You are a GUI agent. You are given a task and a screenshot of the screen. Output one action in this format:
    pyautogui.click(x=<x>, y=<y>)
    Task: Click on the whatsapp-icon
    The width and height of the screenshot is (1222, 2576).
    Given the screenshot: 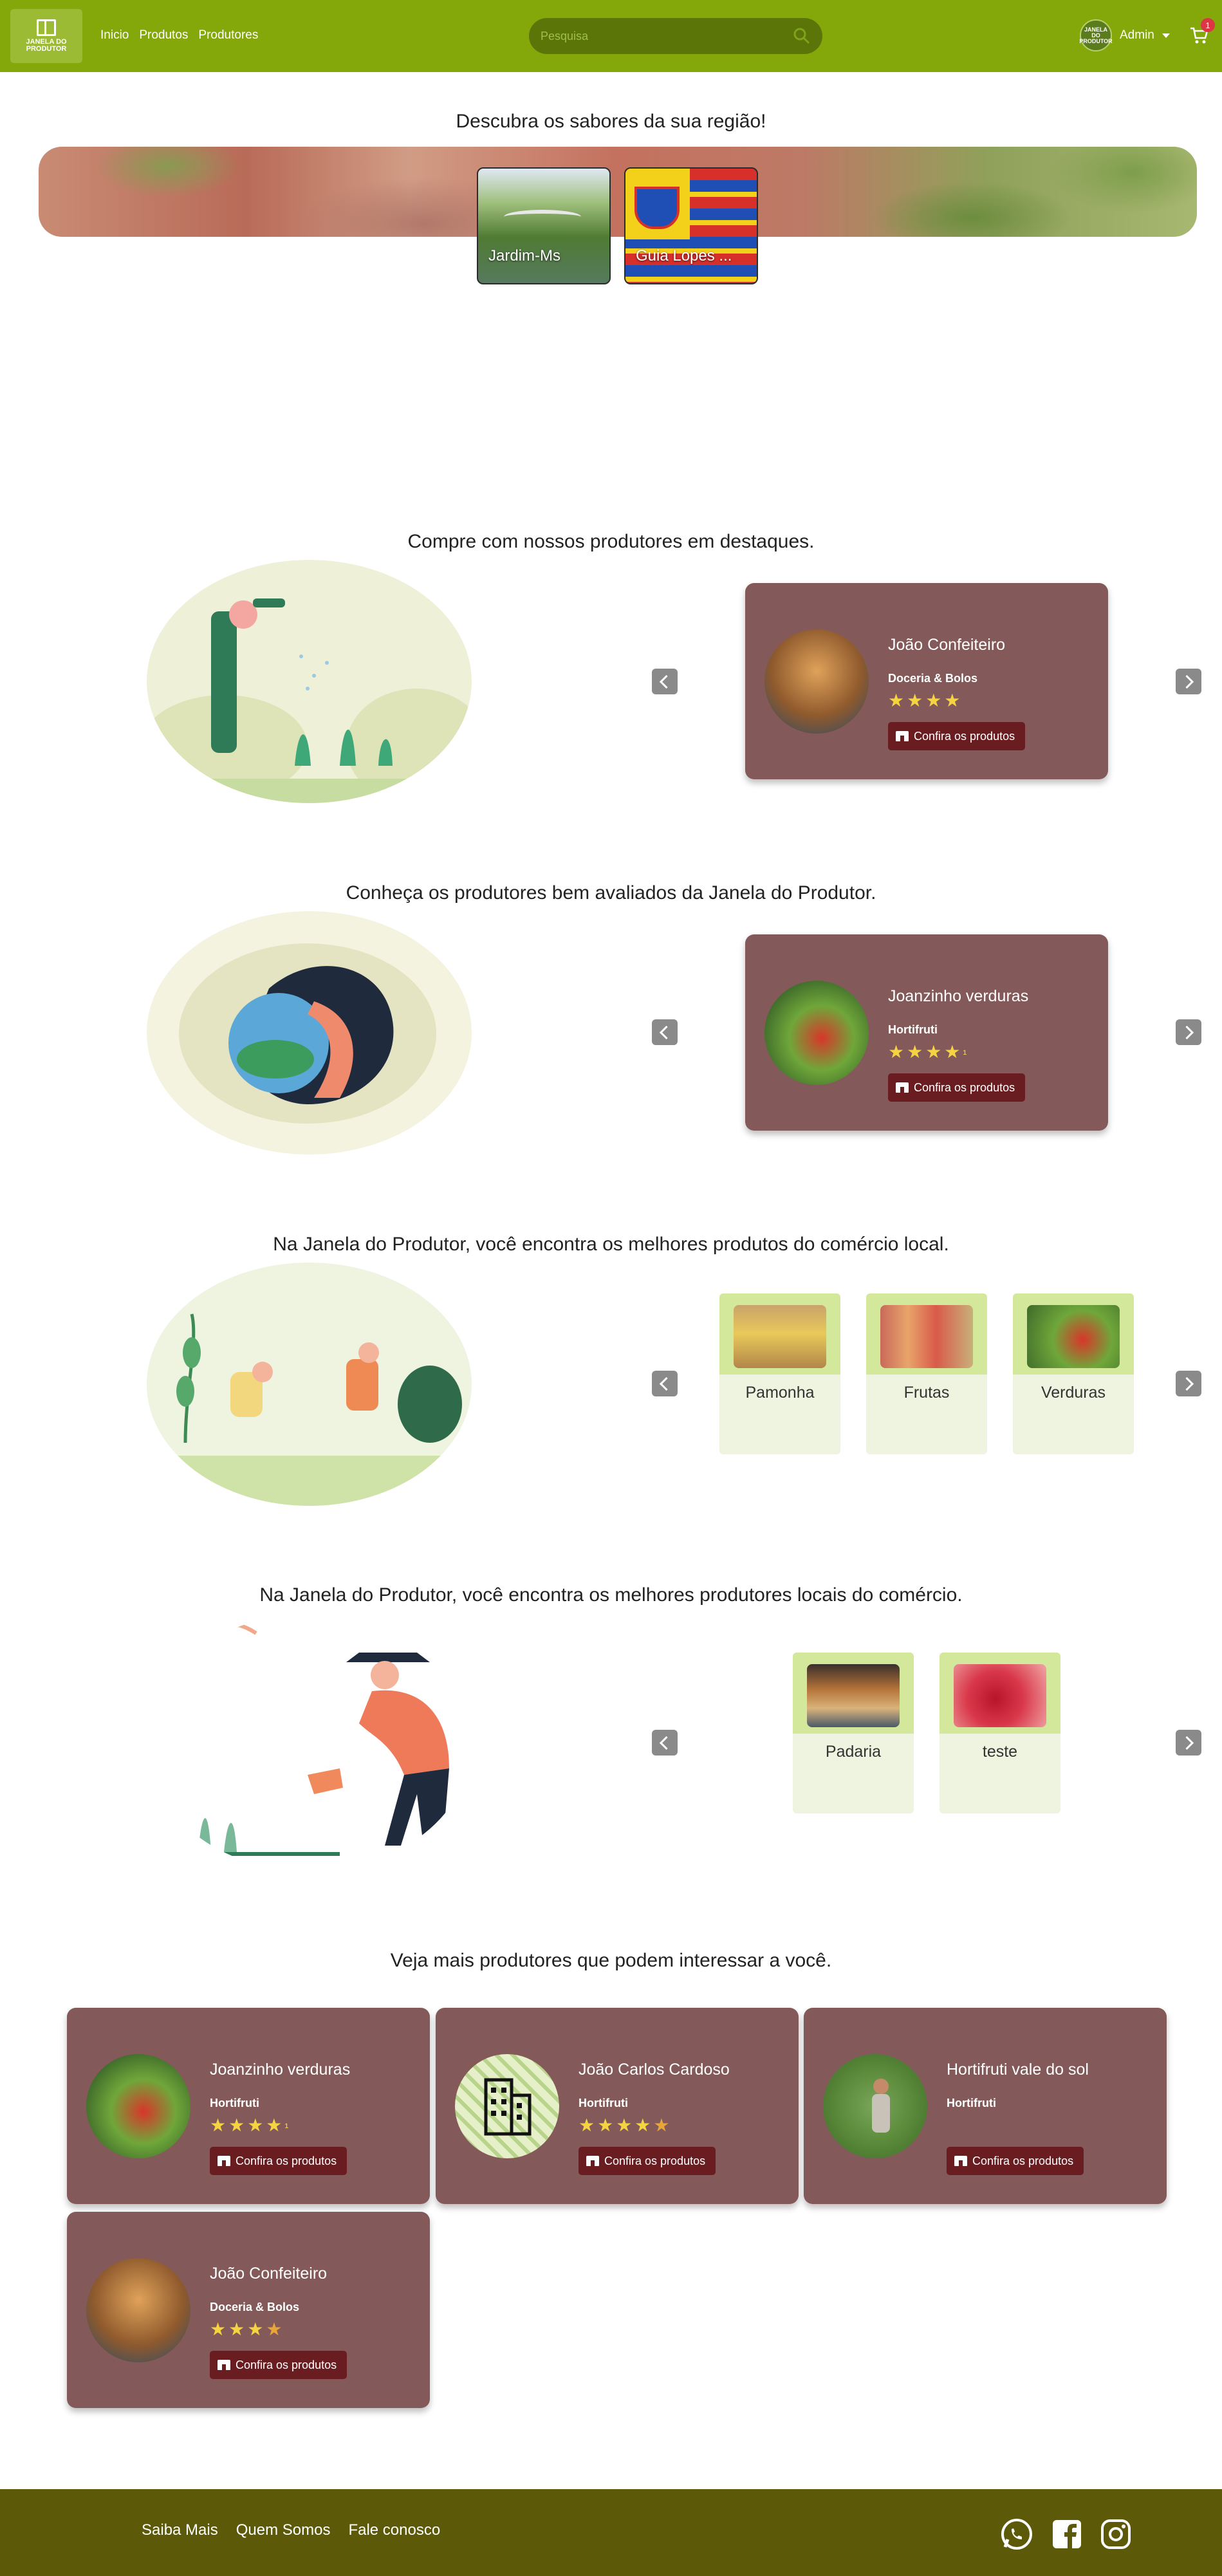 What is the action you would take?
    pyautogui.click(x=1016, y=2534)
    